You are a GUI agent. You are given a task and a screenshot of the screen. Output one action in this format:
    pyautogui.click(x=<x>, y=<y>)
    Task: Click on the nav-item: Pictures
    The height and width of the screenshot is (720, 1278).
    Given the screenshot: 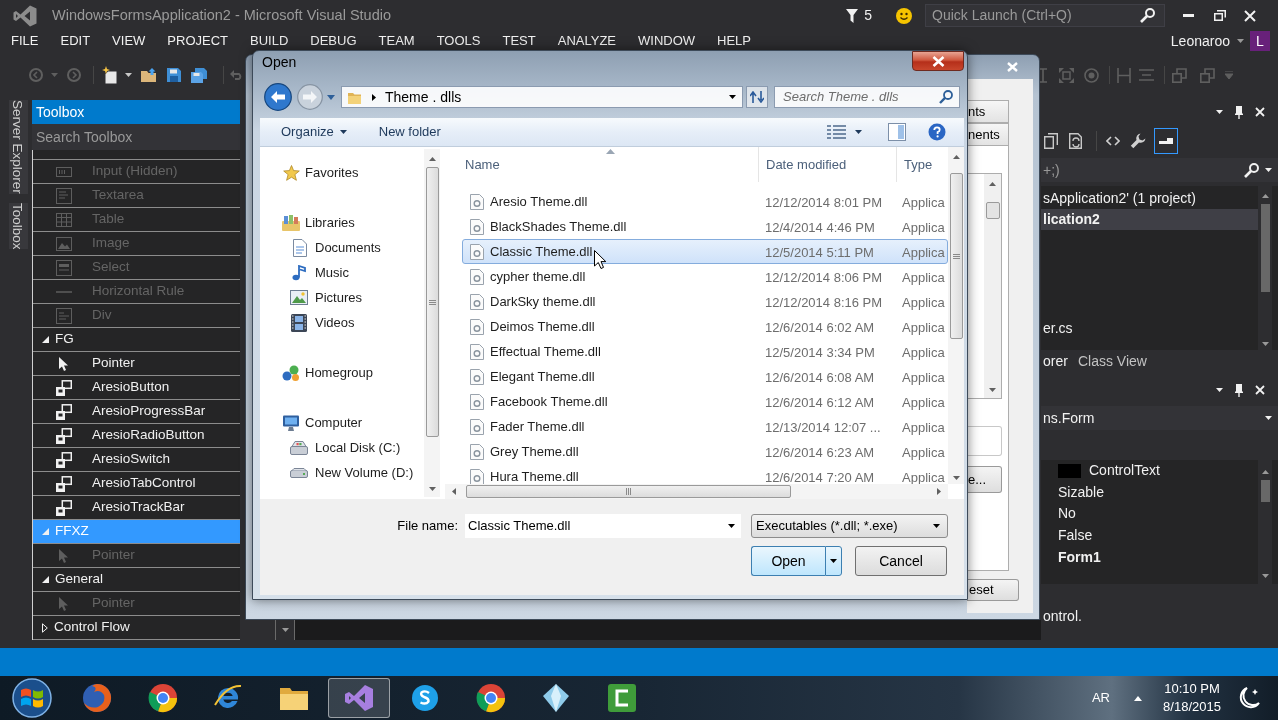 What is the action you would take?
    pyautogui.click(x=342, y=297)
    